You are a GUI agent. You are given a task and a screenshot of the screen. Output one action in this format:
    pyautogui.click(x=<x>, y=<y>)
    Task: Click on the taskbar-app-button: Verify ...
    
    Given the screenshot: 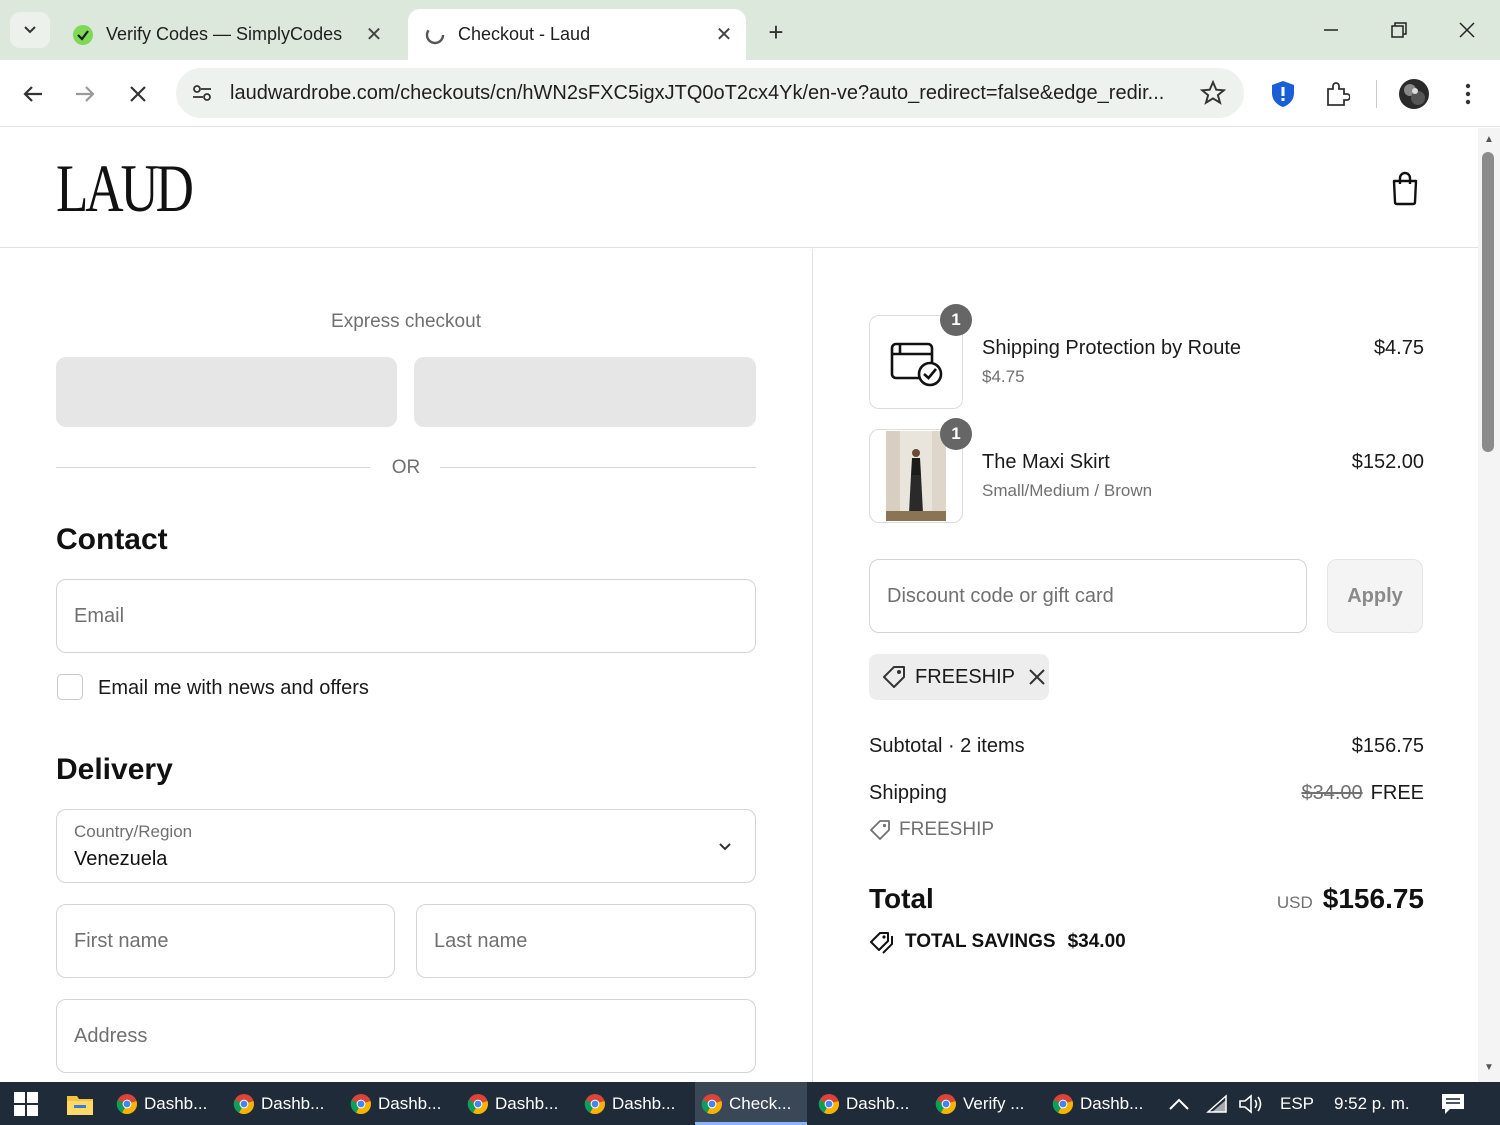 What is the action you would take?
    pyautogui.click(x=985, y=1103)
    